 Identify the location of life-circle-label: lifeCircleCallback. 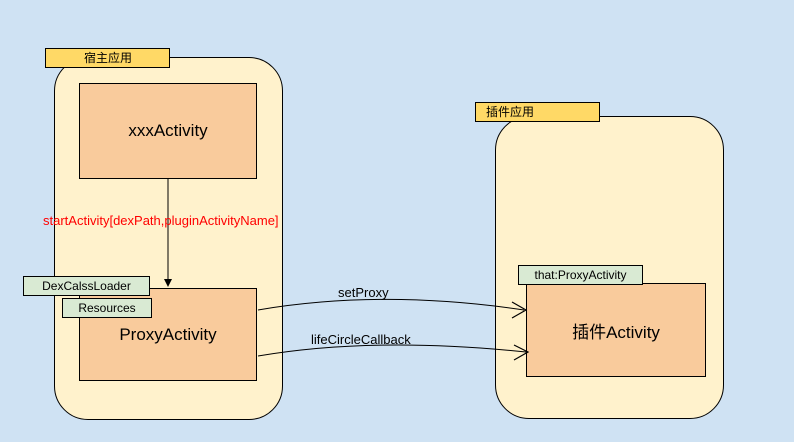
(361, 339).